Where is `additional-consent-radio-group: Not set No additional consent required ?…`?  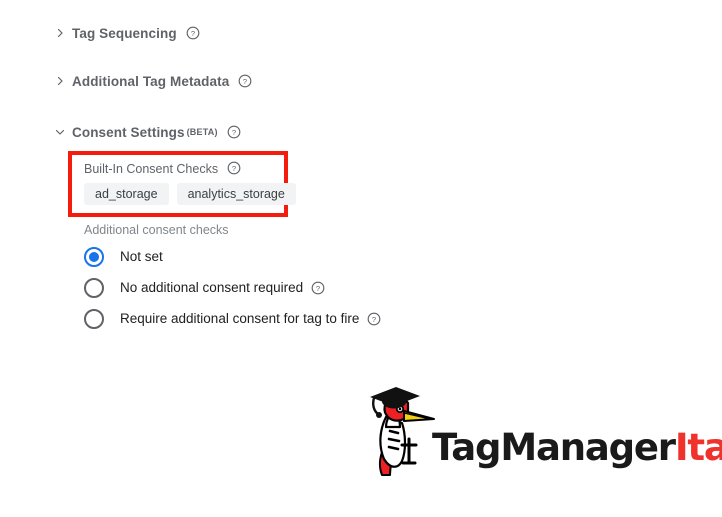
additional-consent-radio-group: Not set No additional consent required ?… is located at coordinates (232, 287).